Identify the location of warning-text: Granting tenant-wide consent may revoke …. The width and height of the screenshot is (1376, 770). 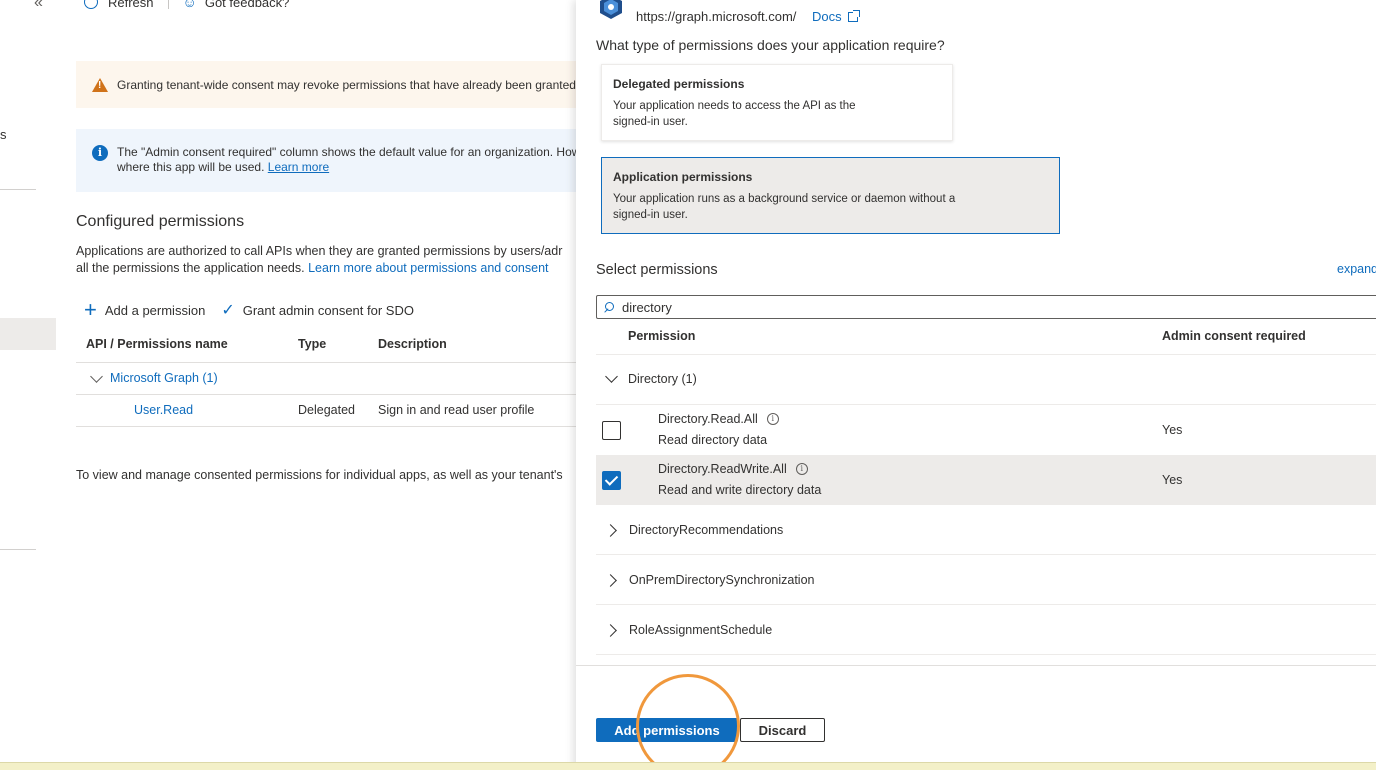
(346, 84).